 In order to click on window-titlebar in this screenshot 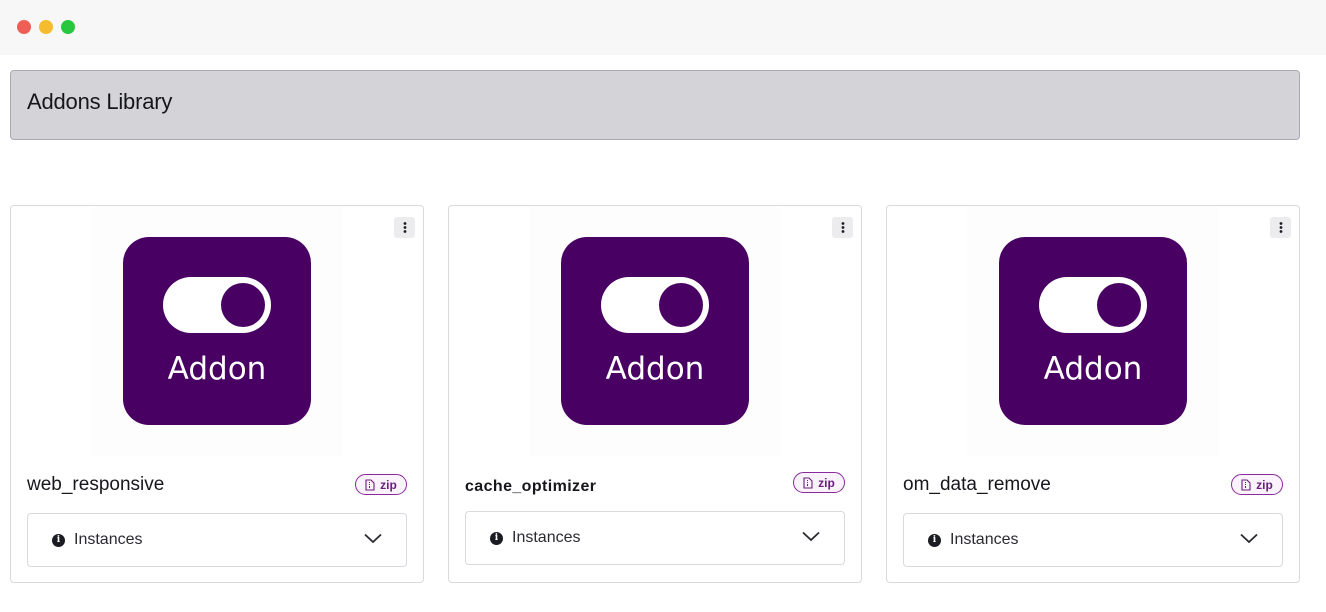, I will do `click(663, 27)`.